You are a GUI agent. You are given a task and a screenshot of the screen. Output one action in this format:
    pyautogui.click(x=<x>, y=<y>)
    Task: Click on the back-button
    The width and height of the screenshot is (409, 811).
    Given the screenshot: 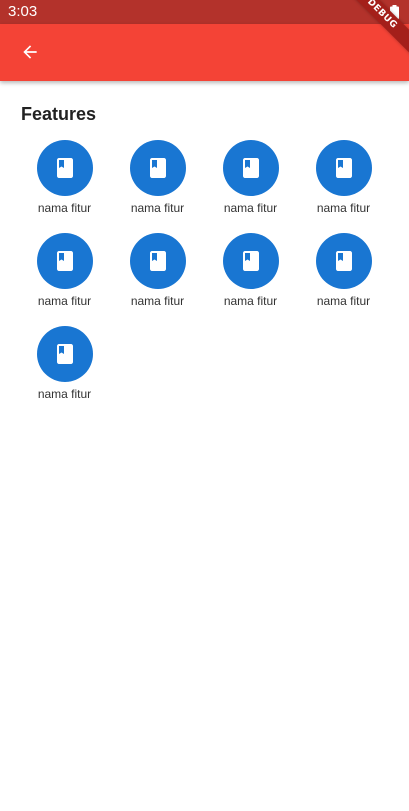 What is the action you would take?
    pyautogui.click(x=30, y=52)
    